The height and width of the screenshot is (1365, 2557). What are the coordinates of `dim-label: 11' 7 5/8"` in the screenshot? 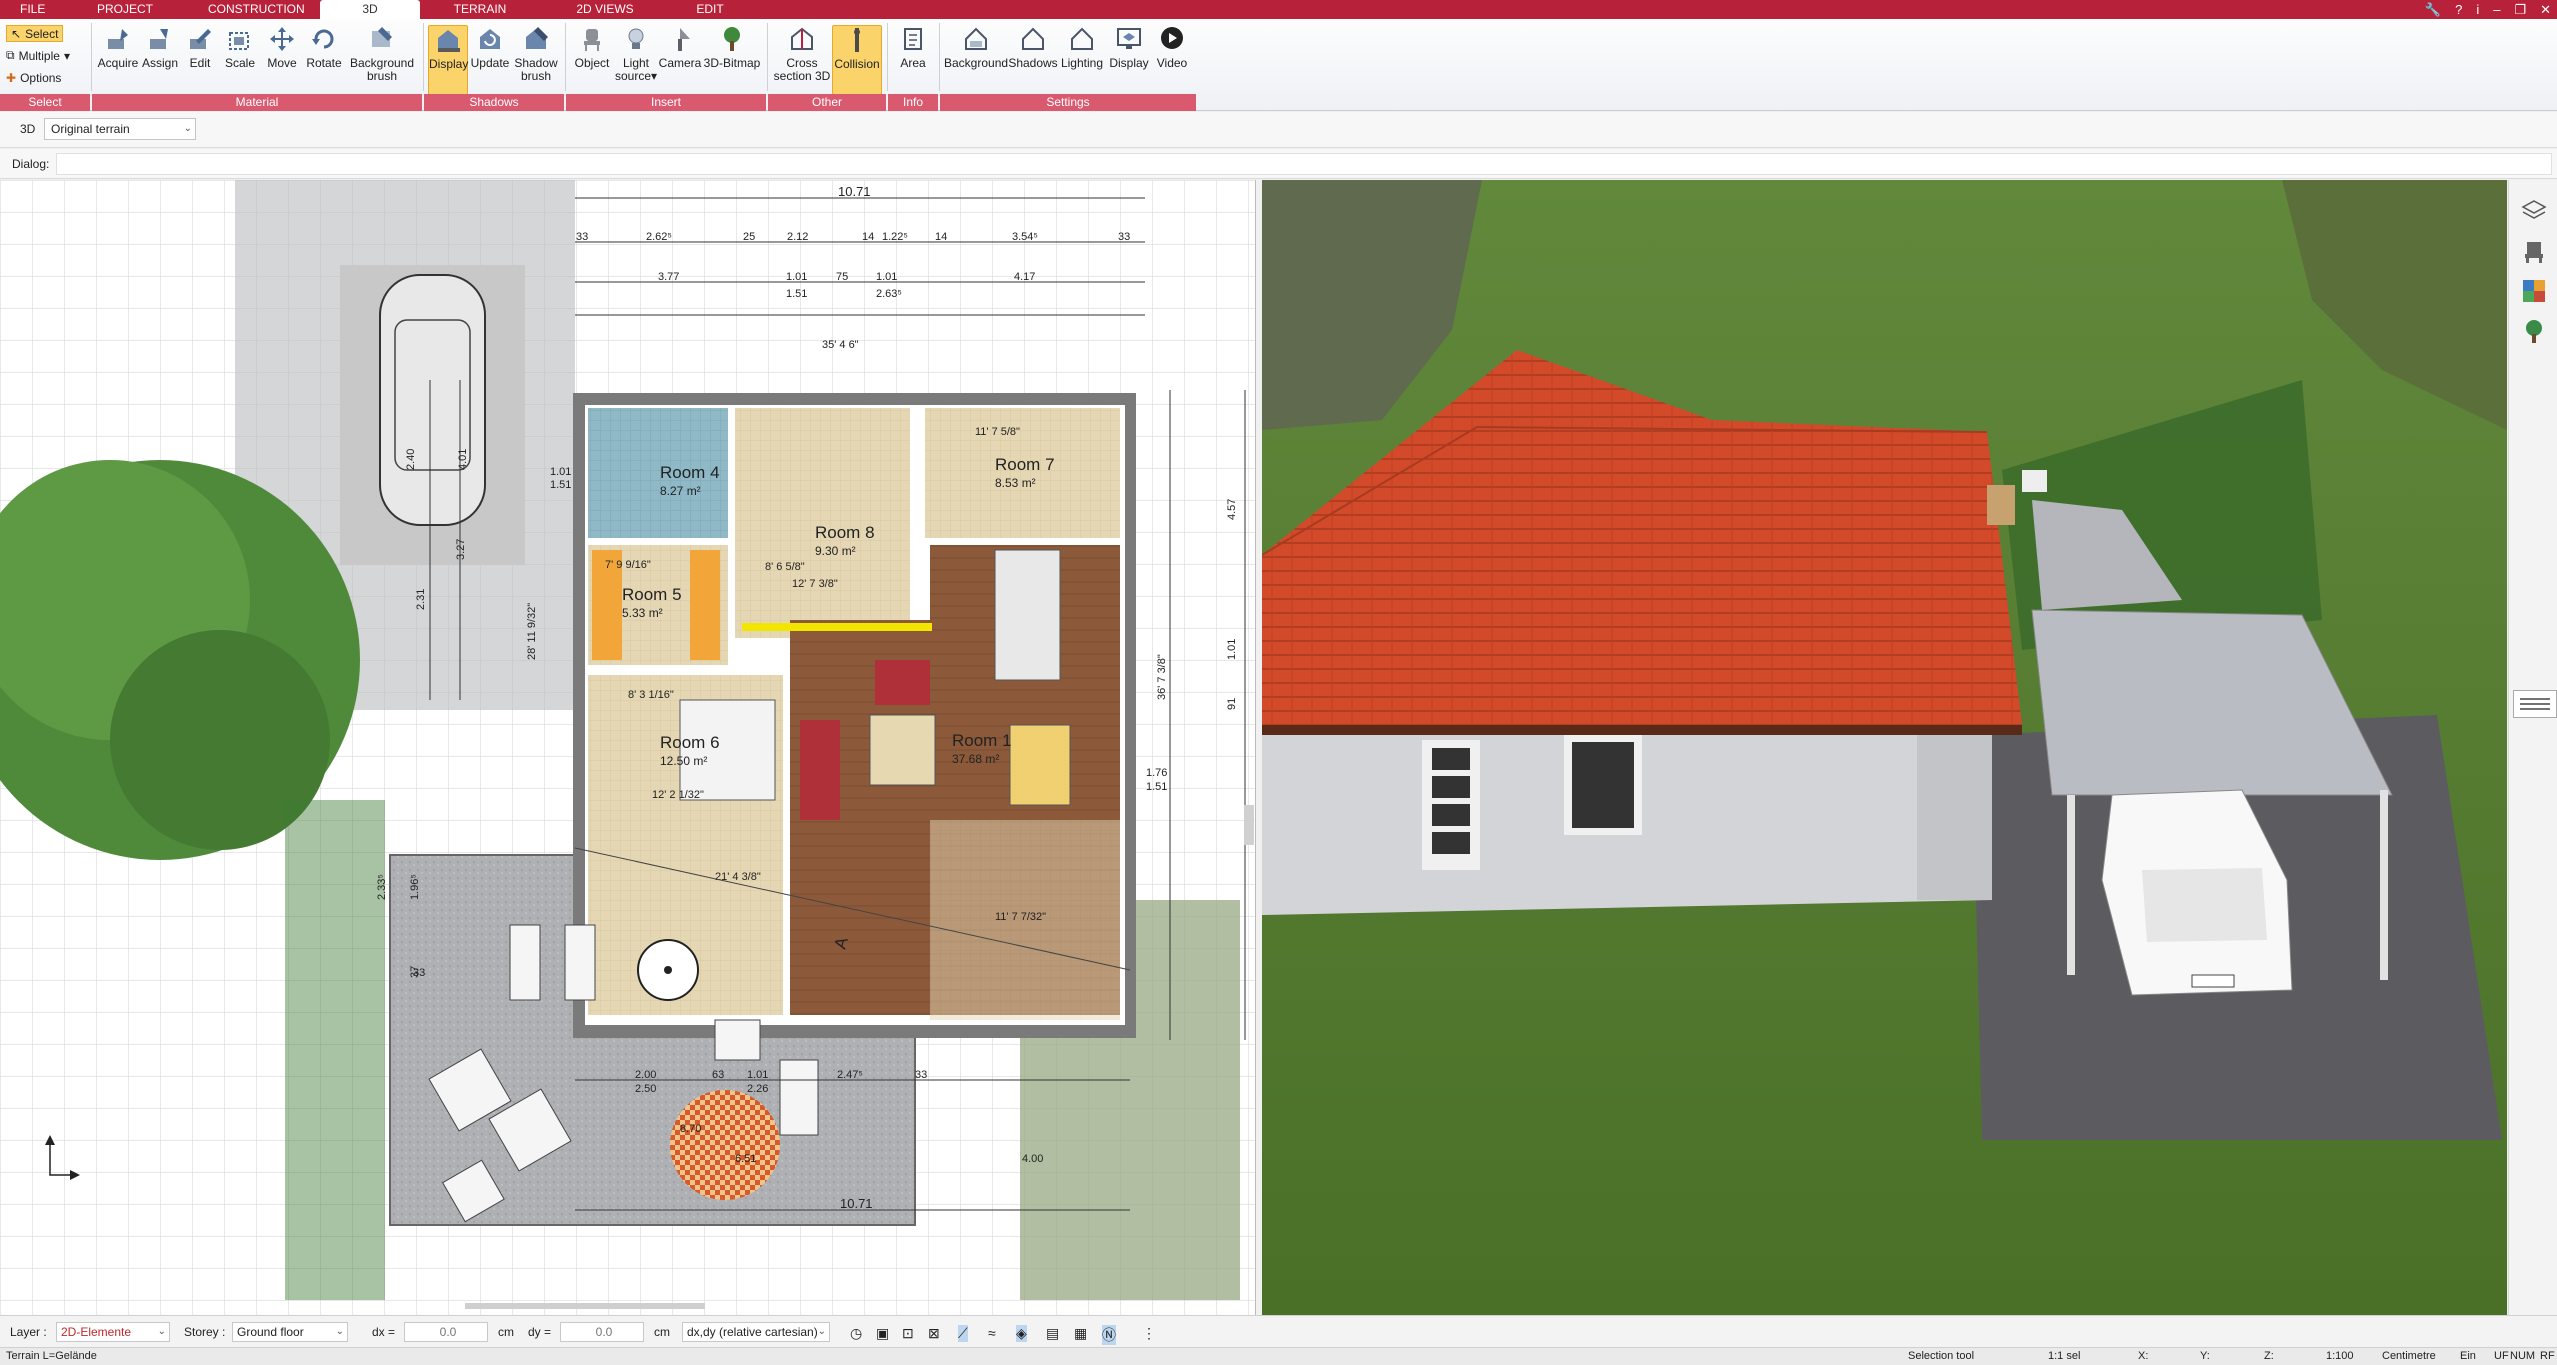 It's located at (997, 432).